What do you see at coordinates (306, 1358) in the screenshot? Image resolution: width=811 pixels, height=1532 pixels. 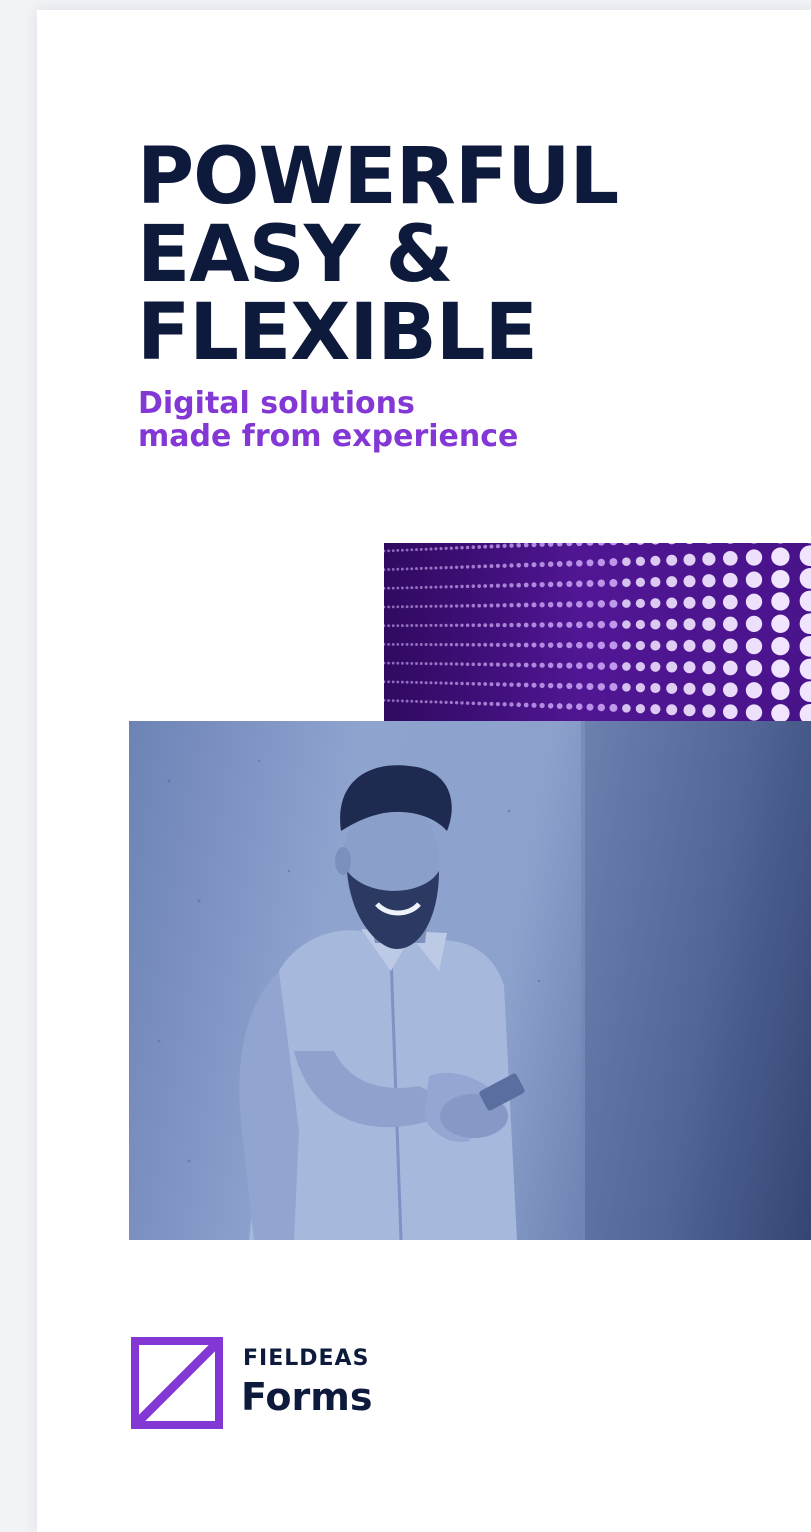 I see `logo-brand-text: FIELDEAS` at bounding box center [306, 1358].